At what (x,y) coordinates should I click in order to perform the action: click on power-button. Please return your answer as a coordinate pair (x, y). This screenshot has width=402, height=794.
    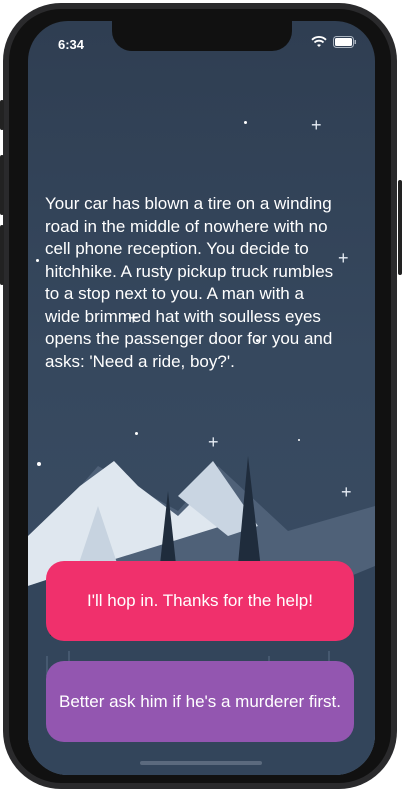
    Looking at the image, I should click on (400, 227).